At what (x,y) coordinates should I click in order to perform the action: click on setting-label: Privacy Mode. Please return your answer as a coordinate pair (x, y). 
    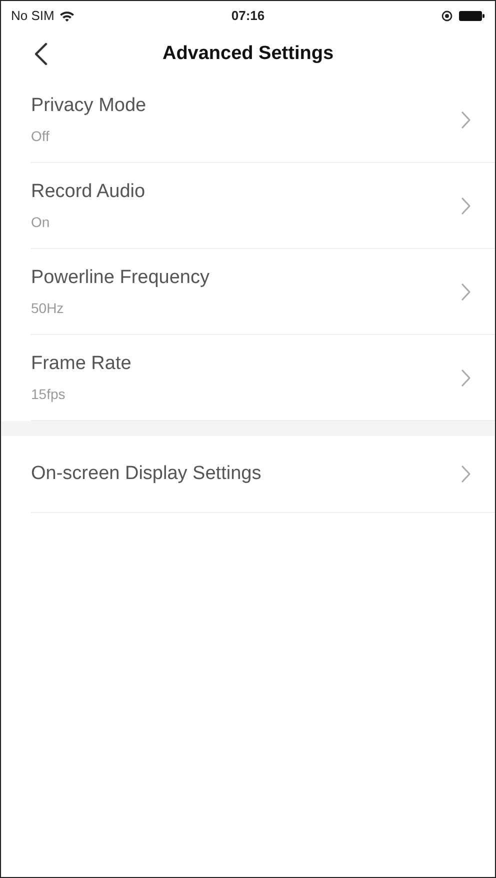
    Looking at the image, I should click on (89, 106).